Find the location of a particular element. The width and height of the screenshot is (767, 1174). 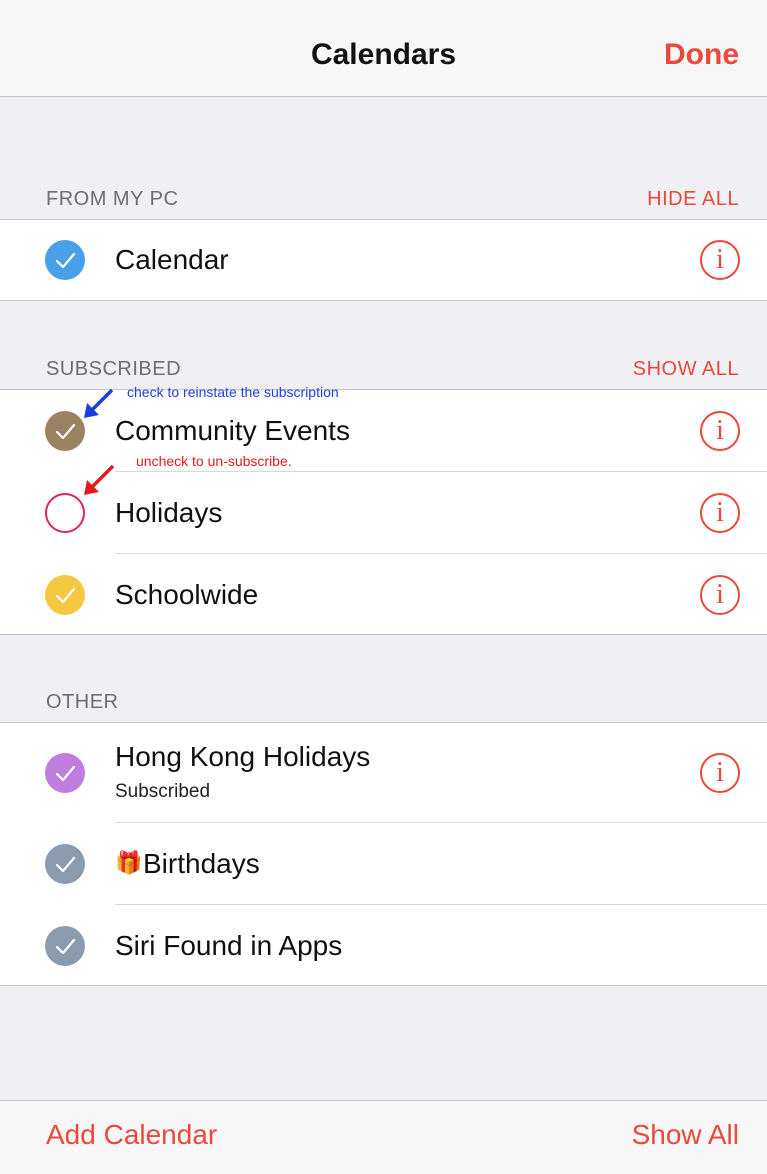

add-calendar-button: Add Calendar is located at coordinates (131, 1135).